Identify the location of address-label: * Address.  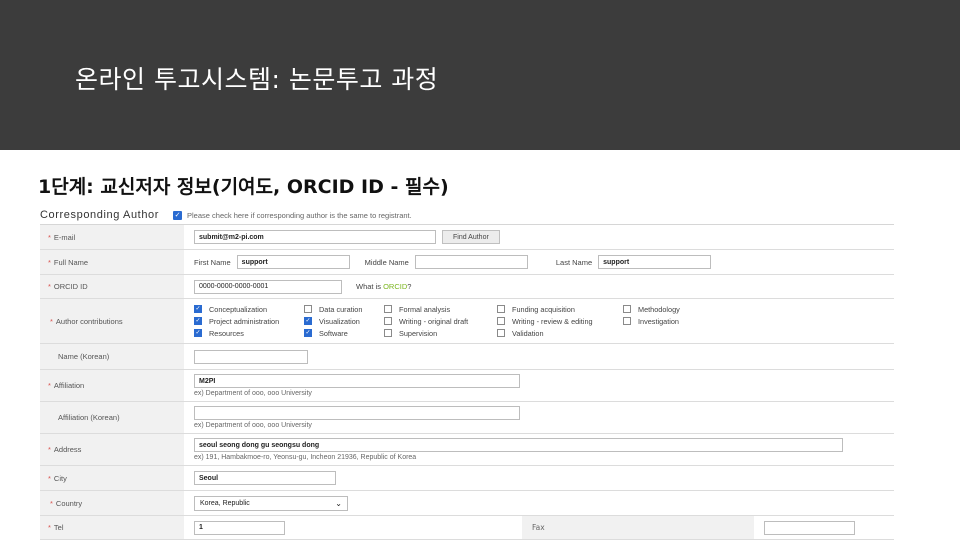
(112, 449).